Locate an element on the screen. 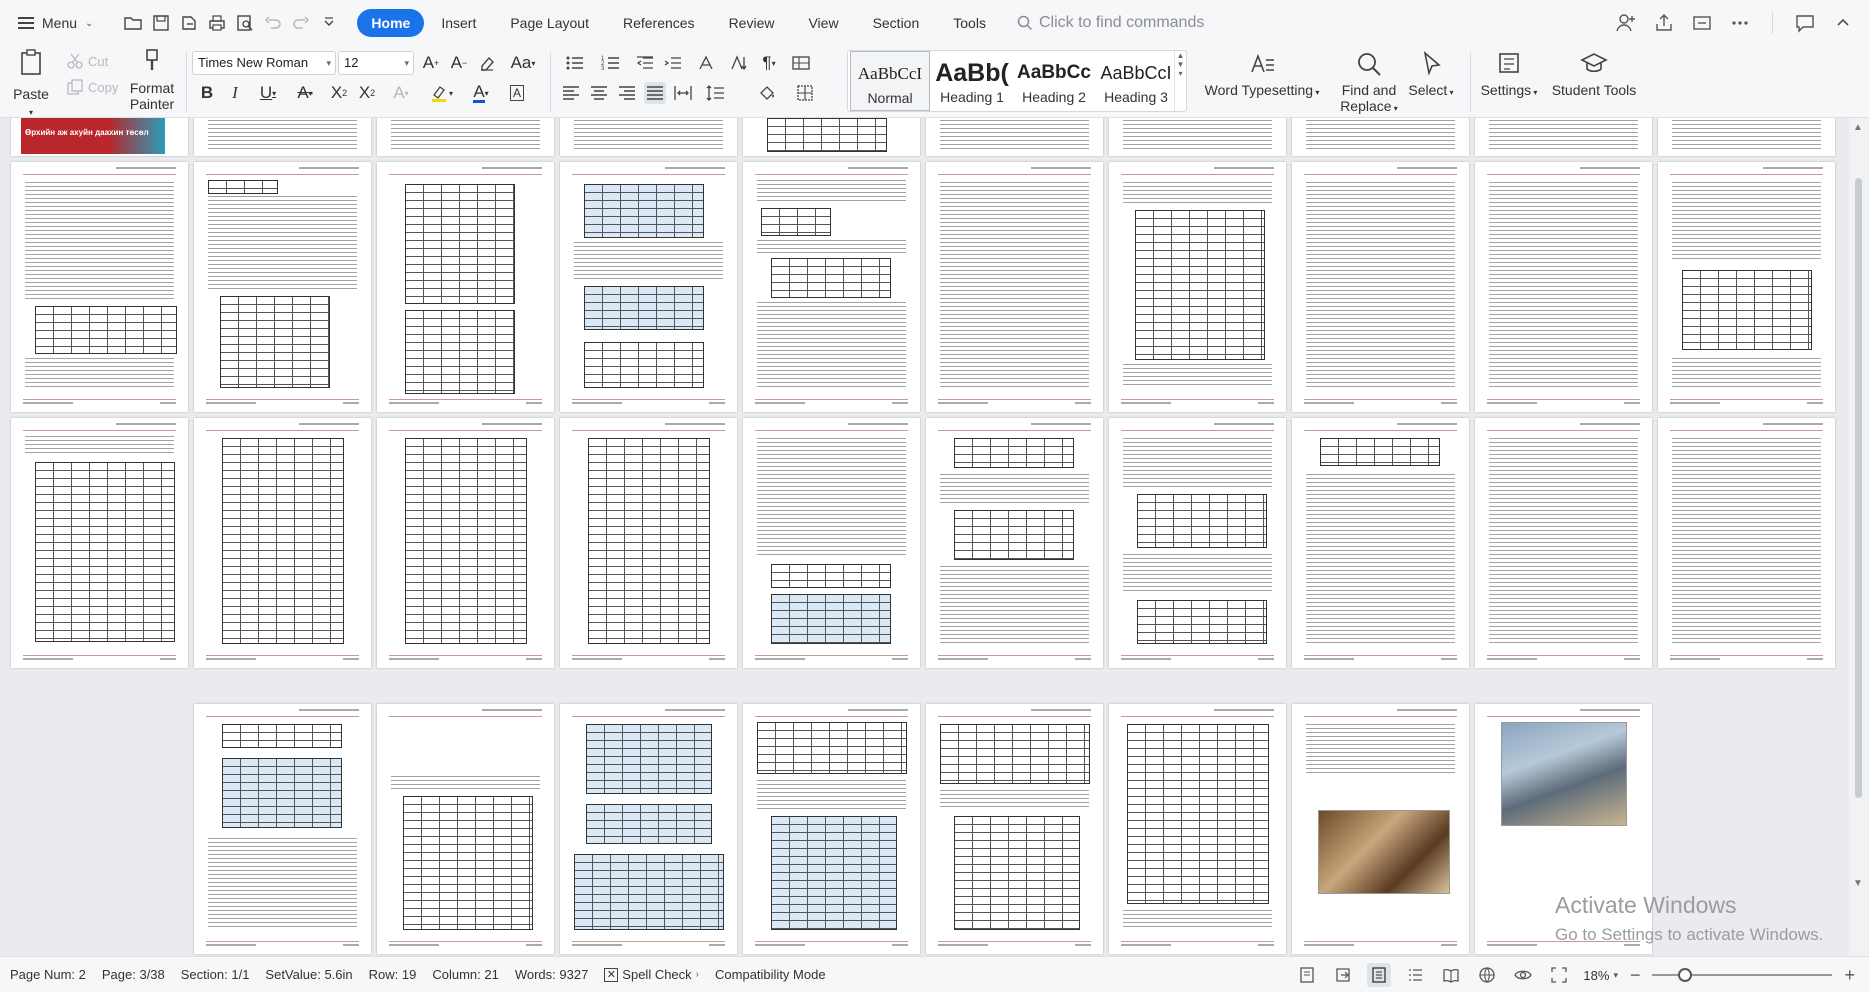 This screenshot has width=1869, height=992. style-heading-3: AaBbCcI Heading 3 is located at coordinates (1136, 81).